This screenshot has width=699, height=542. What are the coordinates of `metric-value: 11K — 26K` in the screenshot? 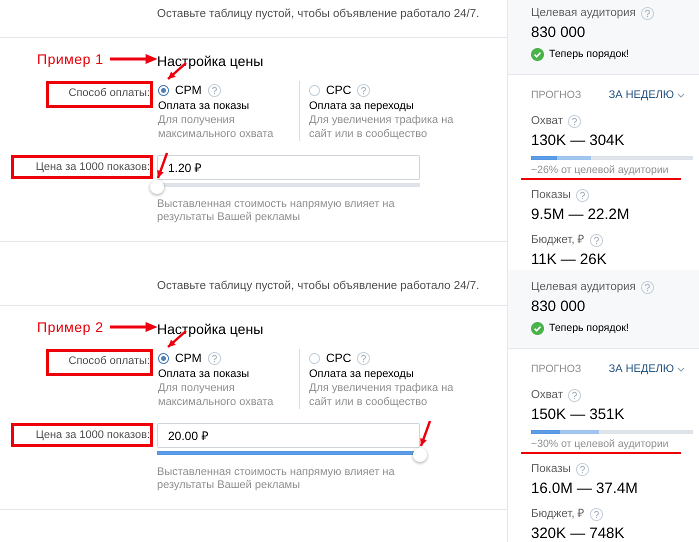 It's located at (569, 260).